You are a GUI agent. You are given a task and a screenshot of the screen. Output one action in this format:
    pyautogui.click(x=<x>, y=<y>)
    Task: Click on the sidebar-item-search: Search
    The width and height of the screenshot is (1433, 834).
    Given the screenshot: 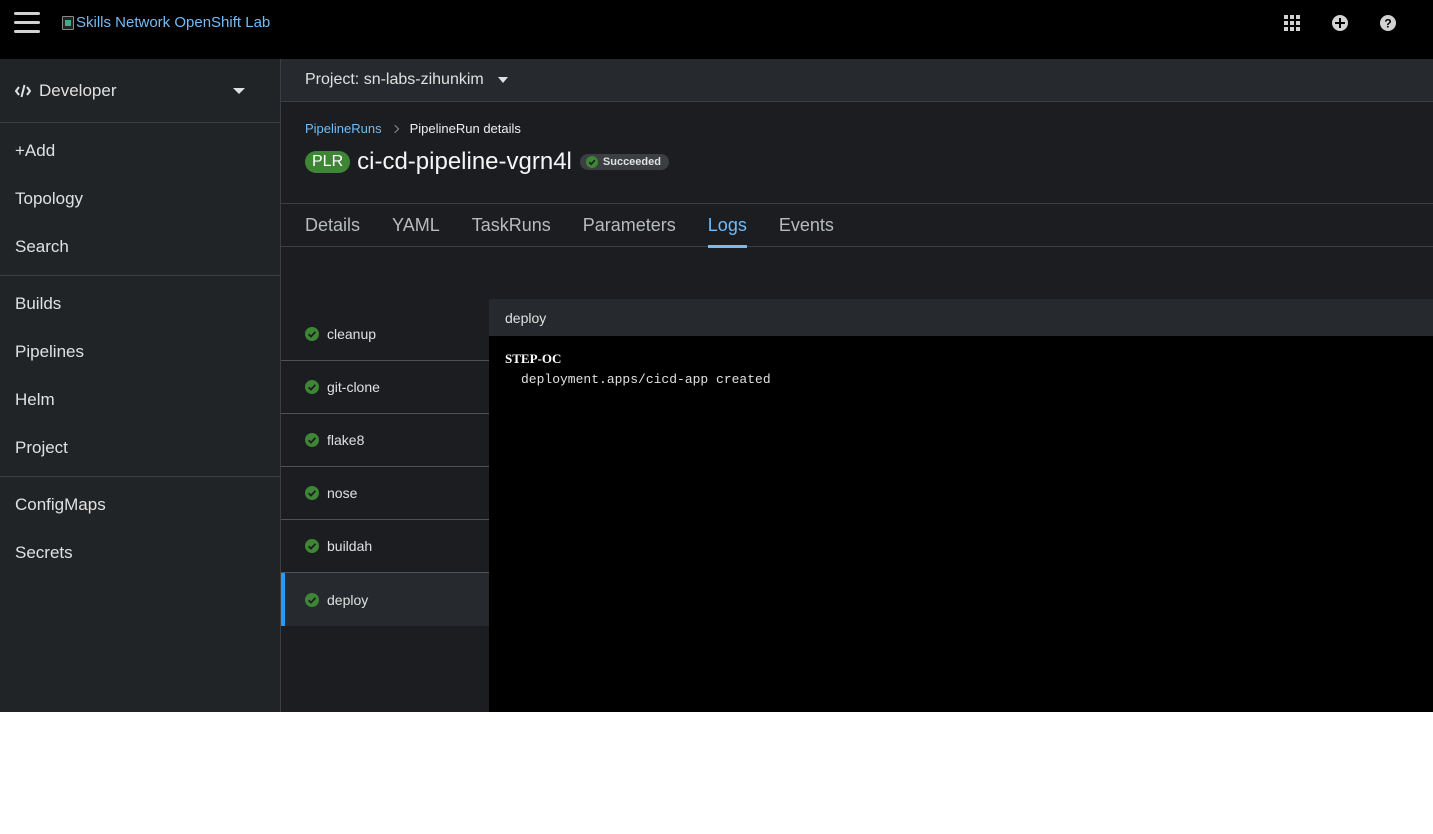 What is the action you would take?
    pyautogui.click(x=140, y=247)
    